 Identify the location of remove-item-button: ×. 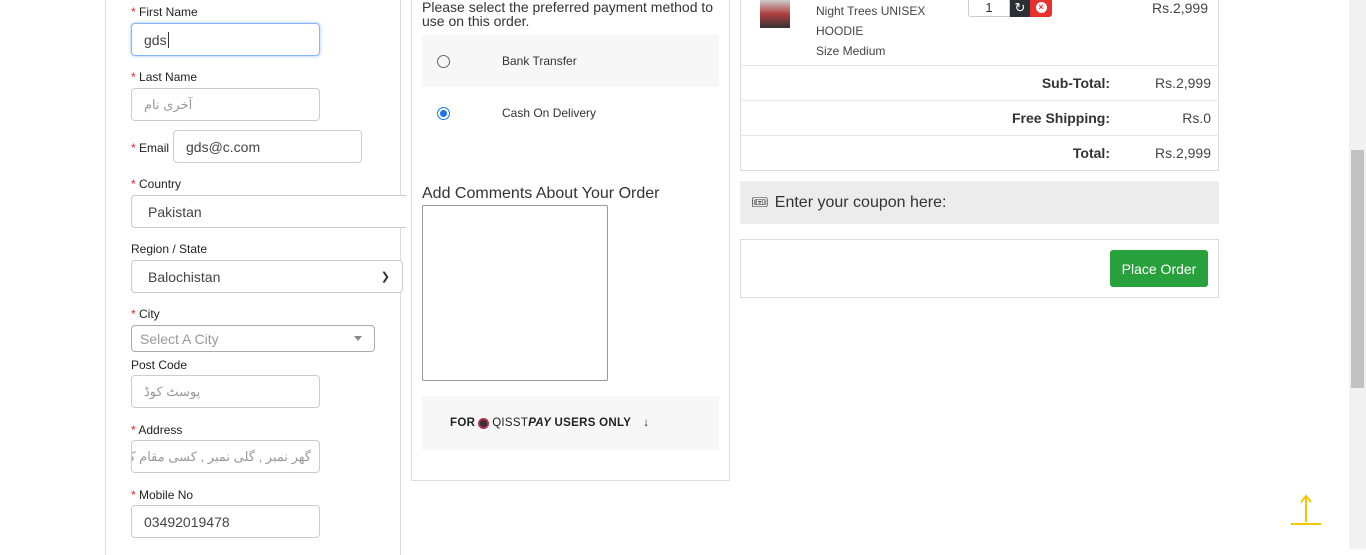
(1041, 8).